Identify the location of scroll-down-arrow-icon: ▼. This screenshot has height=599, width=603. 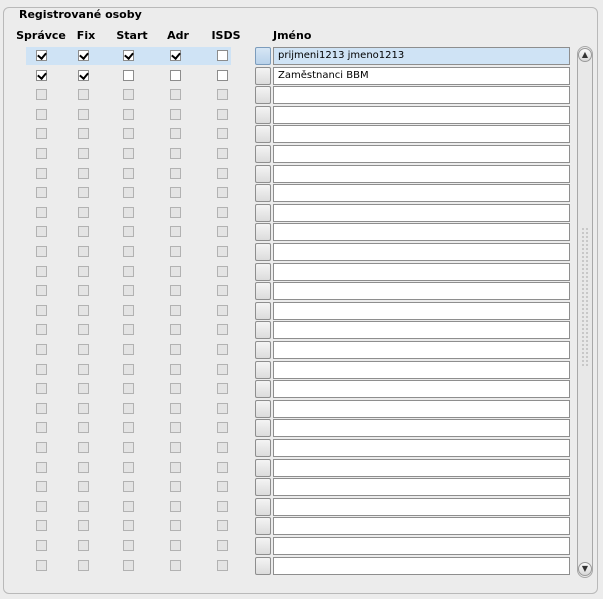
(585, 569).